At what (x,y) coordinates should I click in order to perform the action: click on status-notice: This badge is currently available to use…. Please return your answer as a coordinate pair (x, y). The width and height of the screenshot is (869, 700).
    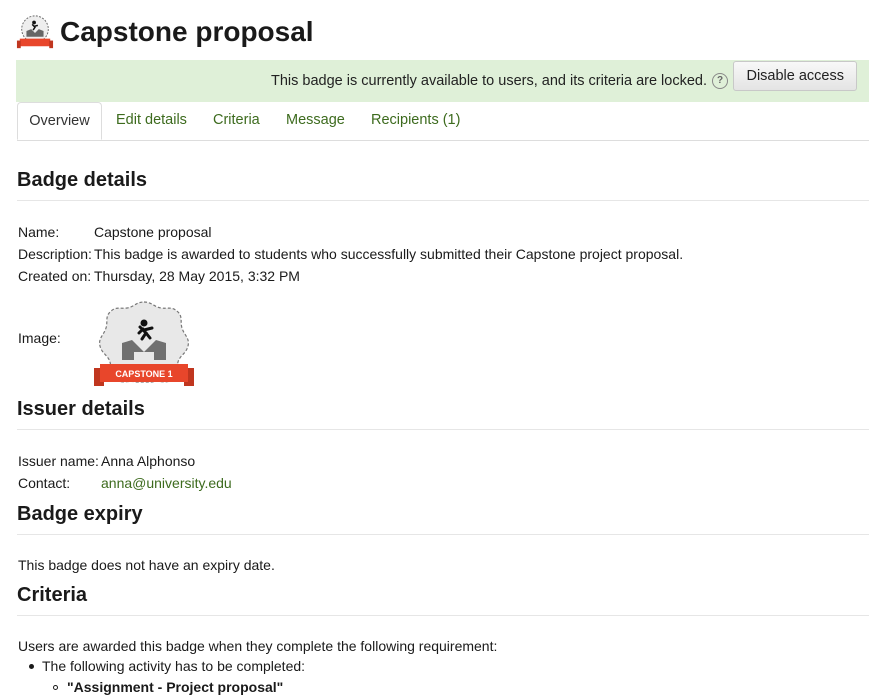
    Looking at the image, I should click on (442, 81).